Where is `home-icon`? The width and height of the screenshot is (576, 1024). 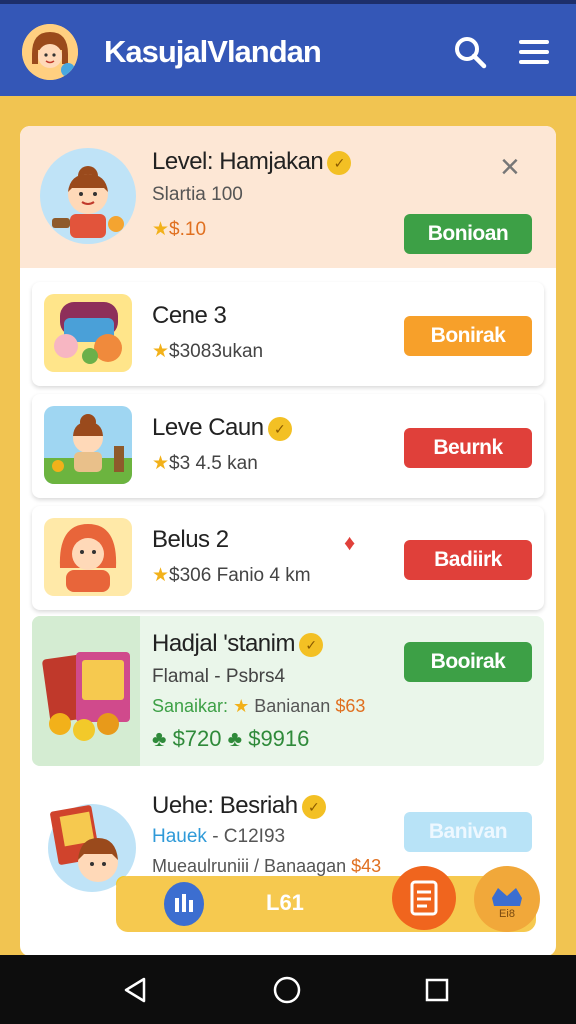
home-icon is located at coordinates (287, 990).